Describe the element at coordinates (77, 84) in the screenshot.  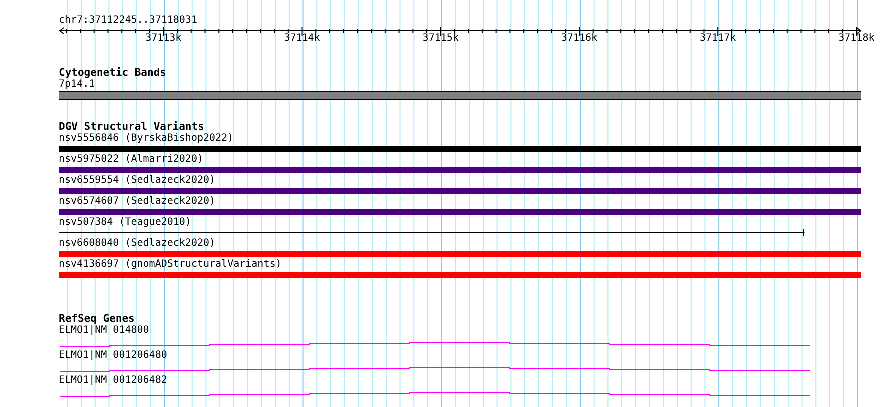
I see `feature-label: 7p14.1` at that location.